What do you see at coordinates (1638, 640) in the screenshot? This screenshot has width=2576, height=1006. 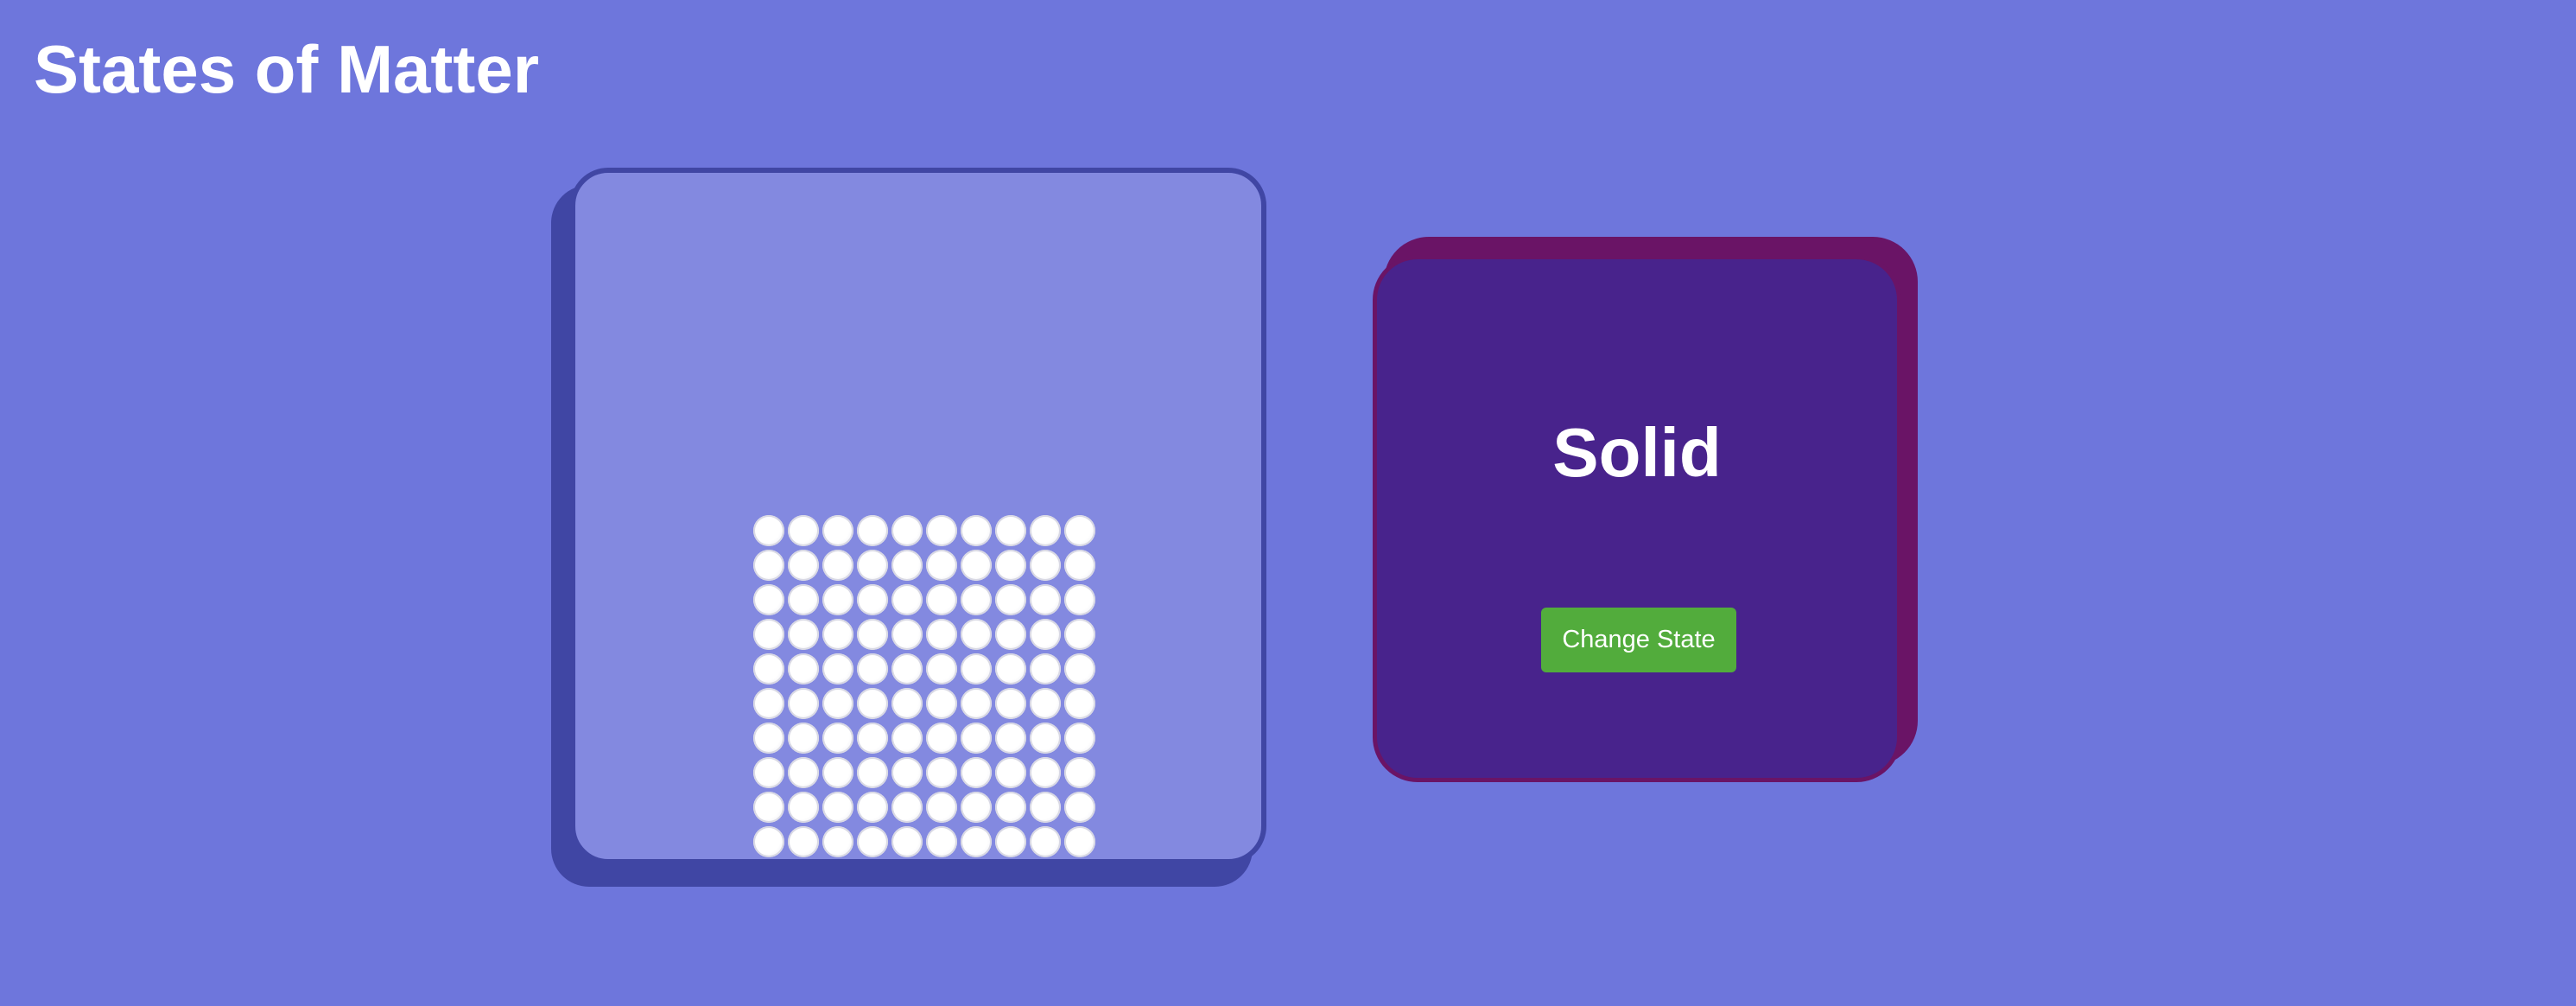 I see `change-state-button: Change State` at bounding box center [1638, 640].